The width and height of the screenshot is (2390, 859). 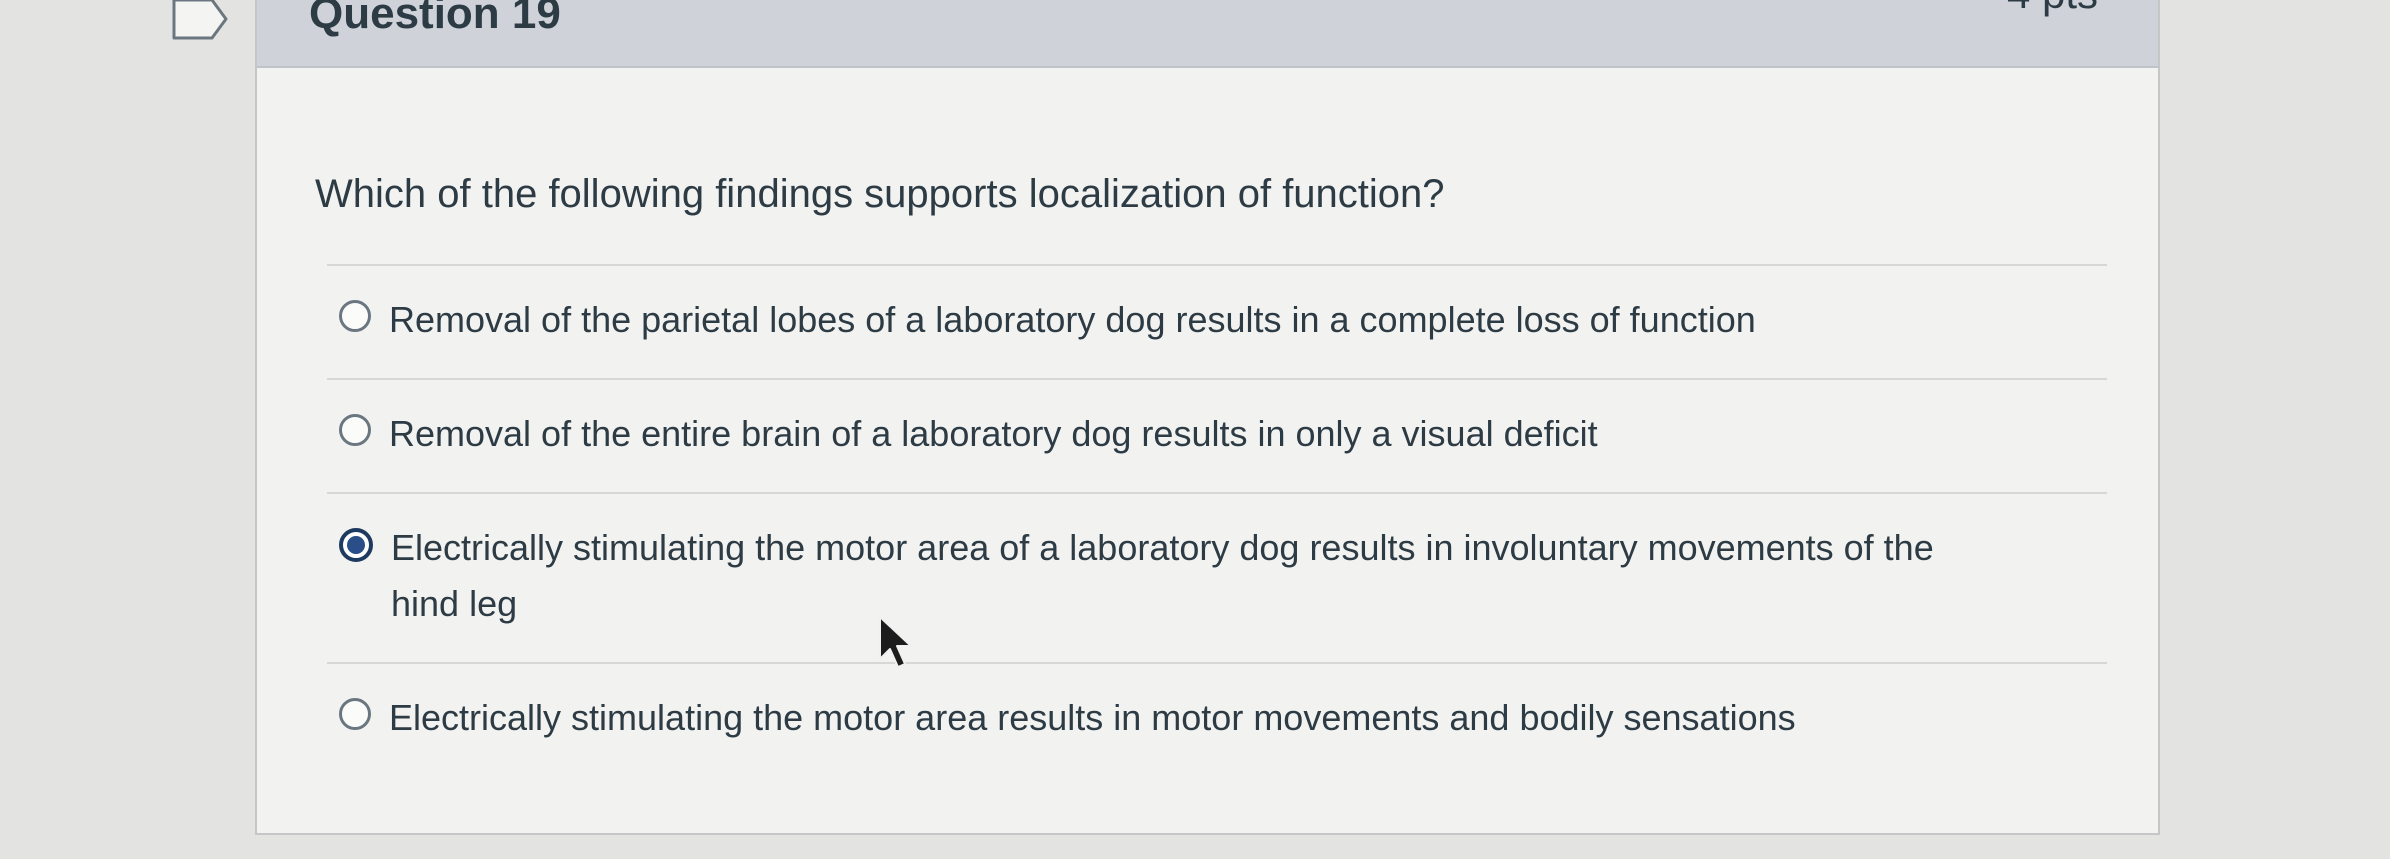 What do you see at coordinates (2052, 8) in the screenshot?
I see `question-points: 4 pts` at bounding box center [2052, 8].